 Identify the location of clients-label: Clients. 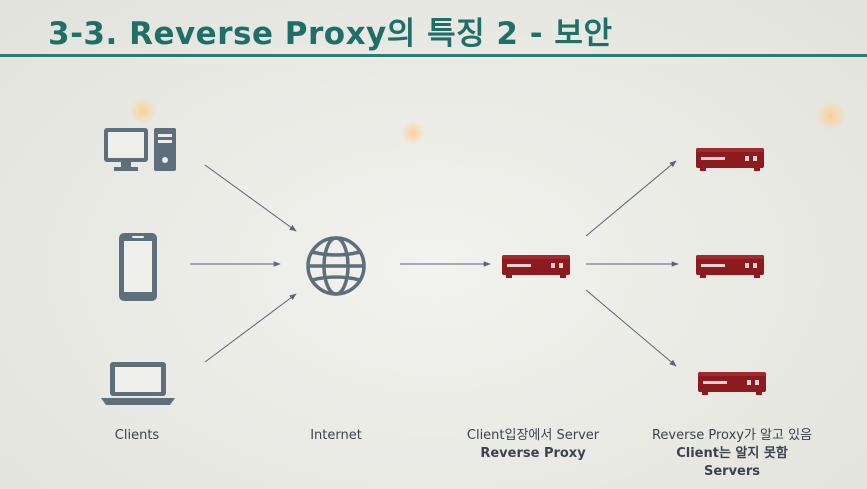
(137, 435).